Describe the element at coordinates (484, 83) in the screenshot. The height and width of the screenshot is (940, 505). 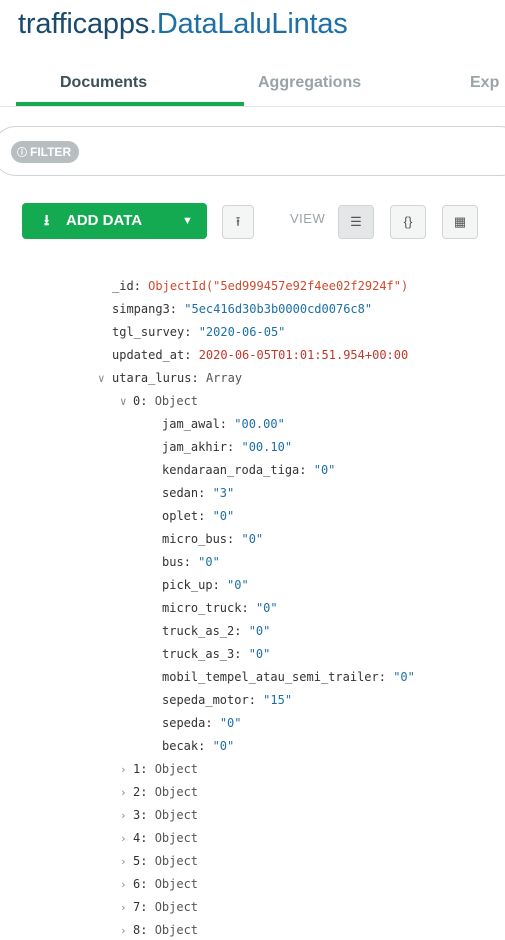
I see `tab-explain: Exp` at that location.